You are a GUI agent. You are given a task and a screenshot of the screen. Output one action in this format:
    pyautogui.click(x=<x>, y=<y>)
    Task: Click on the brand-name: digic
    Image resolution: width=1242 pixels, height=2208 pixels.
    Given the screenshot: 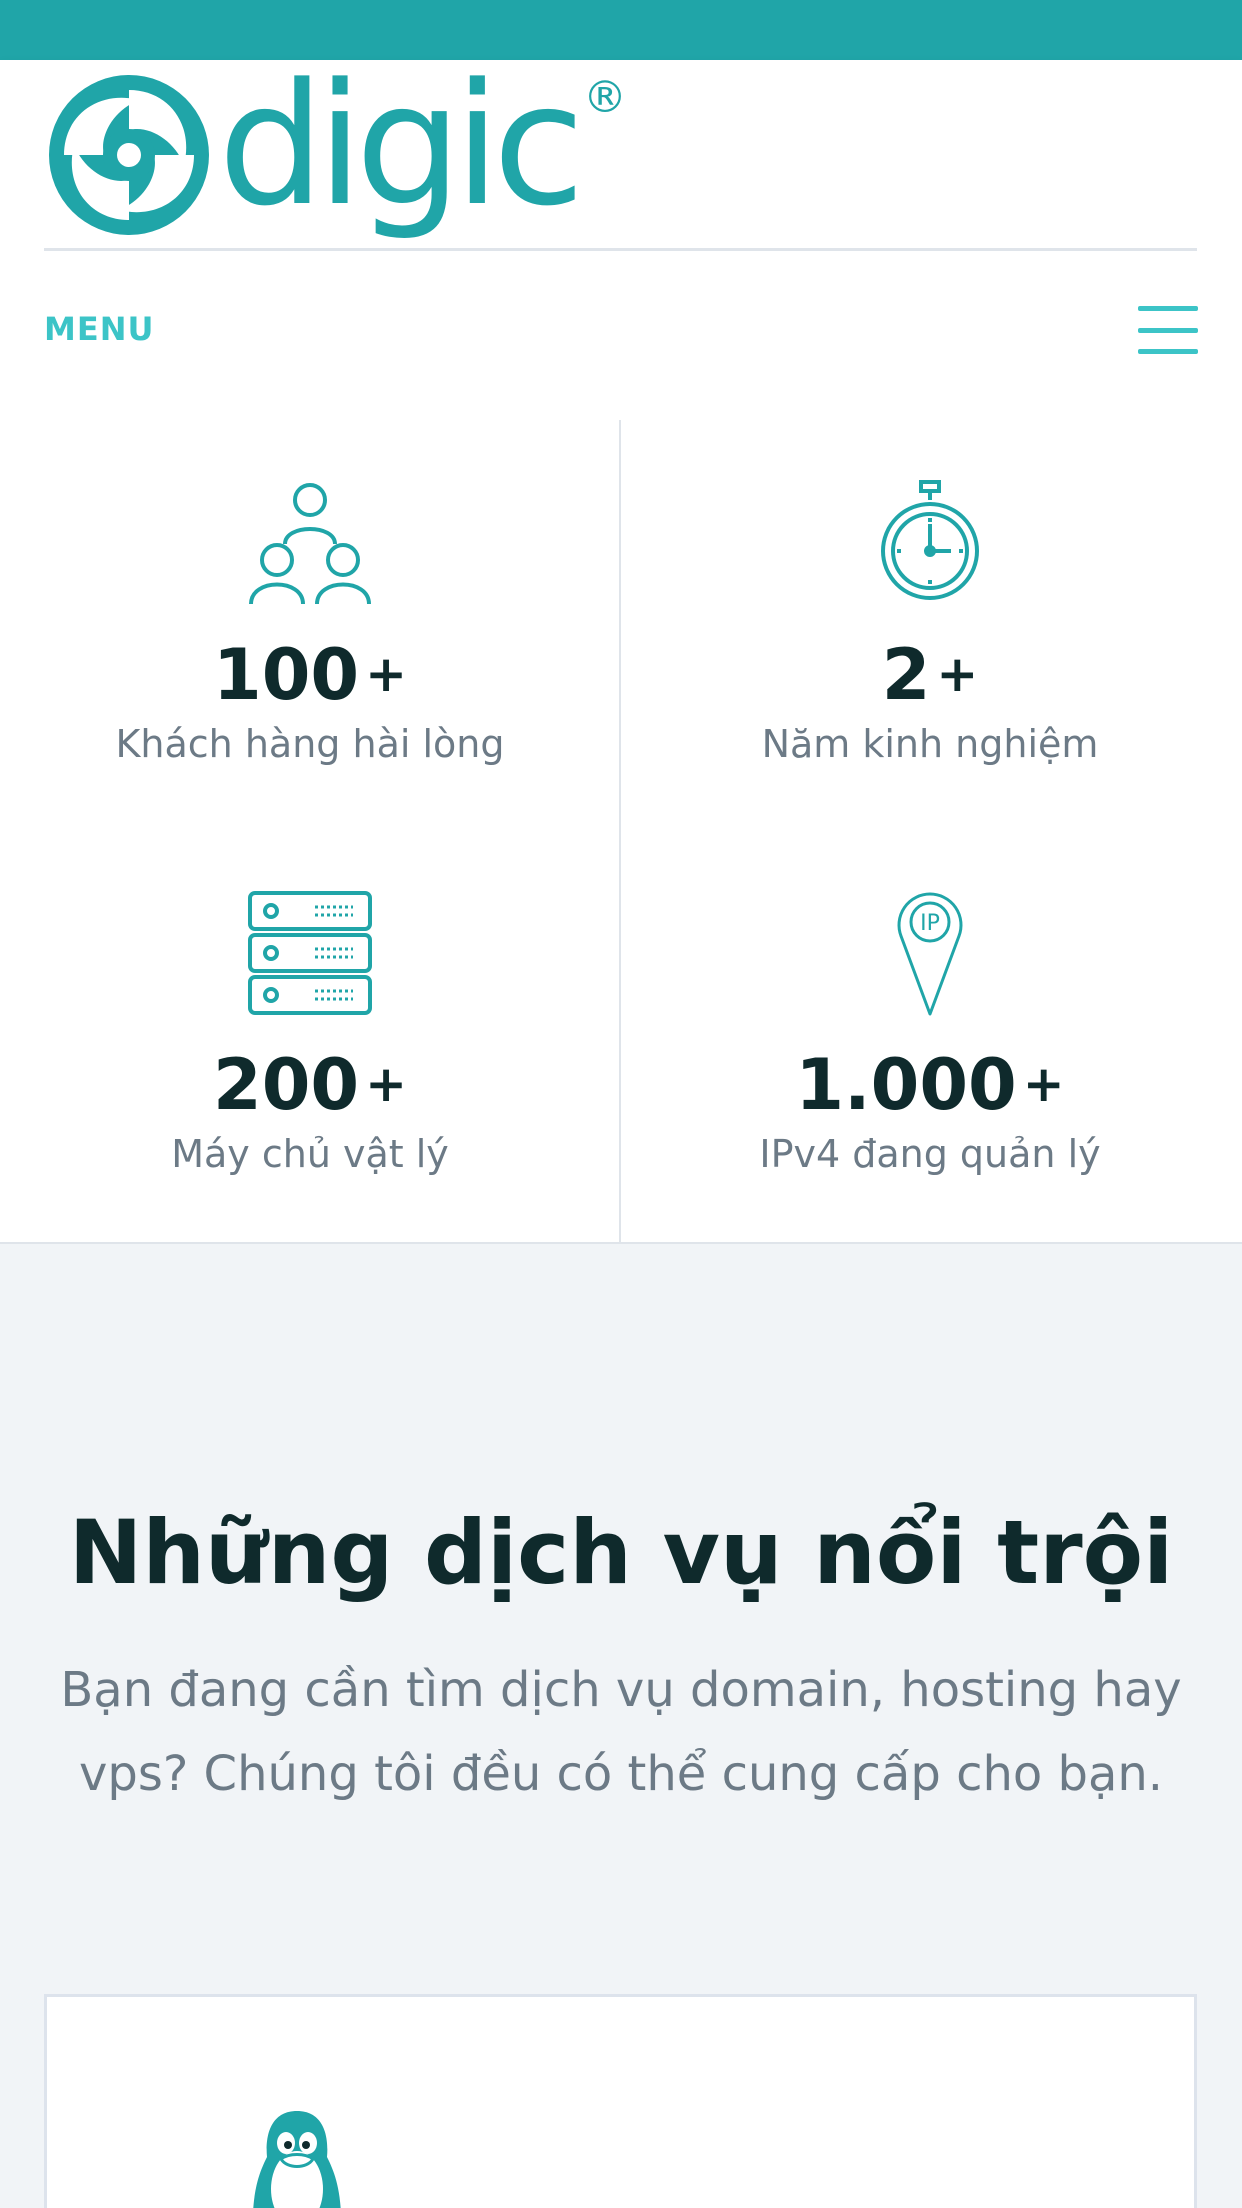 What is the action you would take?
    pyautogui.click(x=401, y=145)
    